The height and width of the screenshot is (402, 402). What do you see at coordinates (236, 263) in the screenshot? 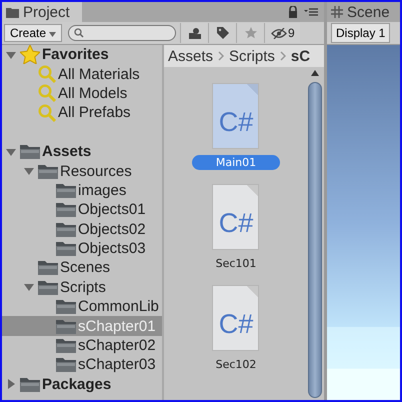
I see `file-name: Sec101` at bounding box center [236, 263].